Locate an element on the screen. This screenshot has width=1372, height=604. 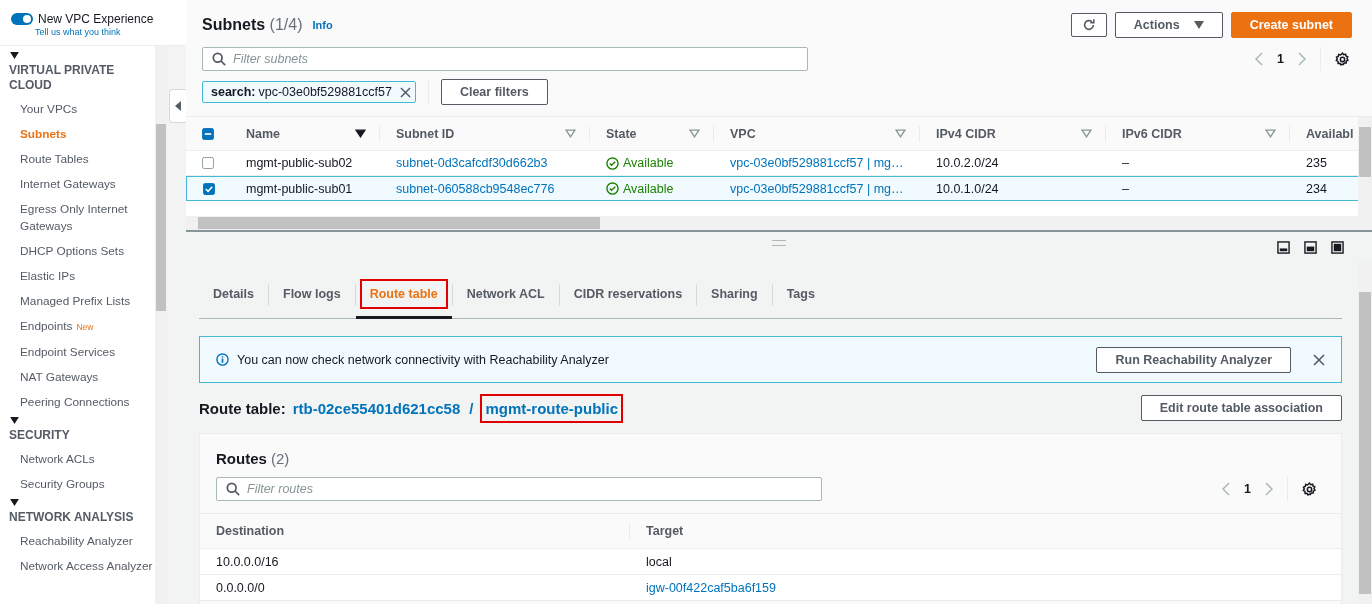
feedback-link: Tell us what you think is located at coordinates (110, 32).